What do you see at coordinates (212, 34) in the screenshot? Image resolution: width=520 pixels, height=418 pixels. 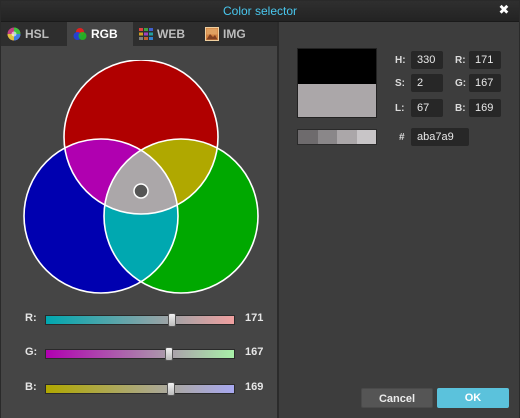 I see `image-icon` at bounding box center [212, 34].